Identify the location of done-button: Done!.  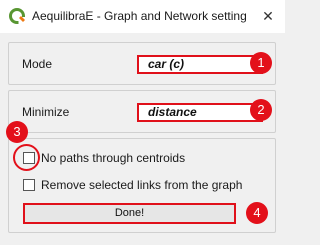
(129, 213).